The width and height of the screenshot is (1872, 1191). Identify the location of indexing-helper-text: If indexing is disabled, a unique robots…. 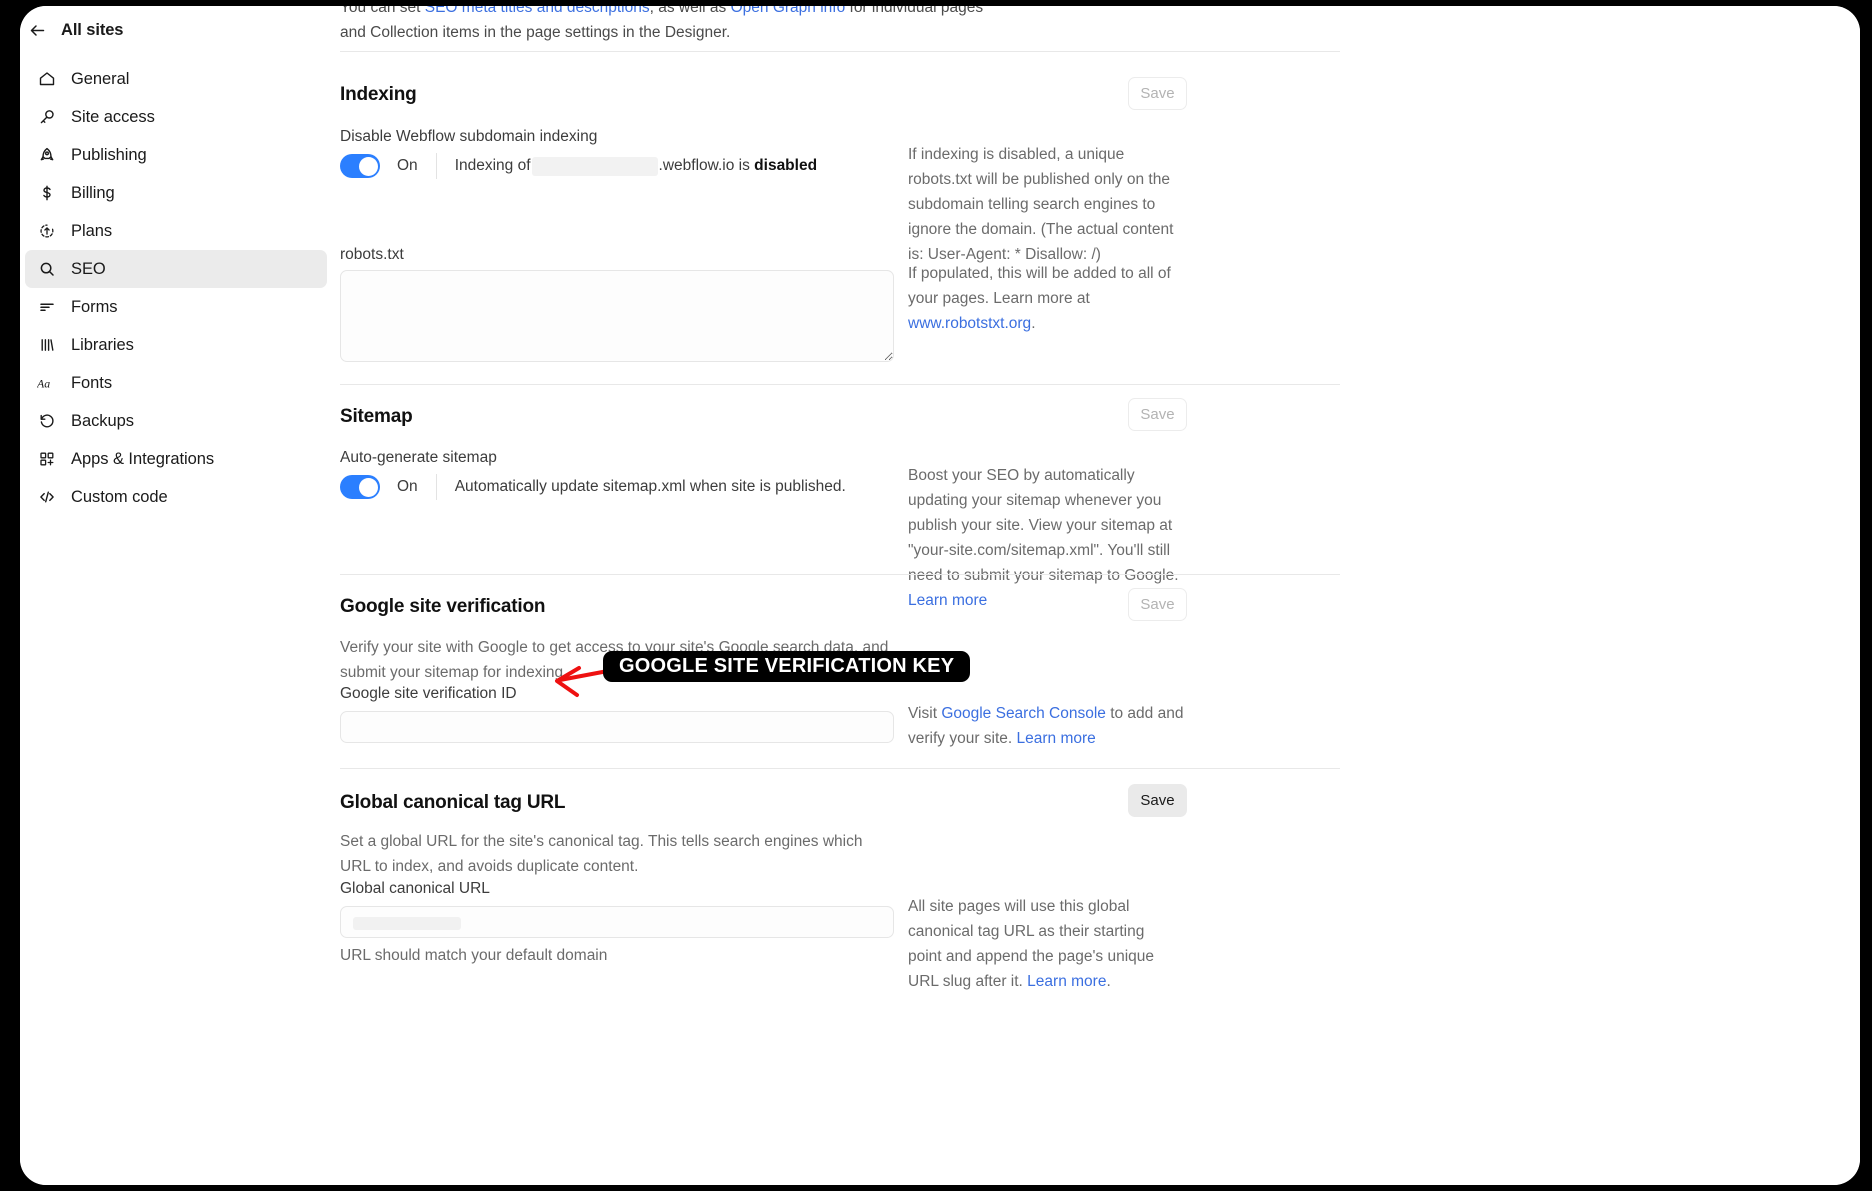
(1041, 204).